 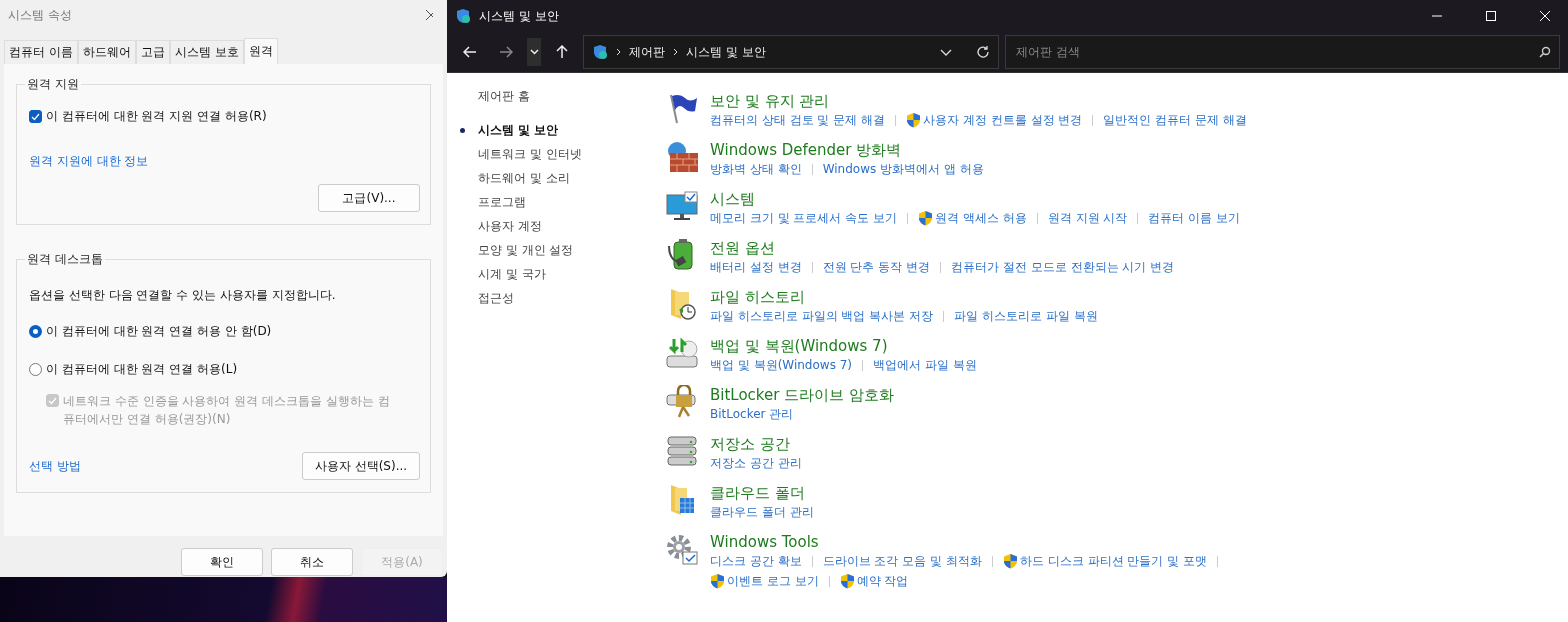 What do you see at coordinates (1194, 218) in the screenshot?
I see `task-link: 컴퓨터 이름 보기` at bounding box center [1194, 218].